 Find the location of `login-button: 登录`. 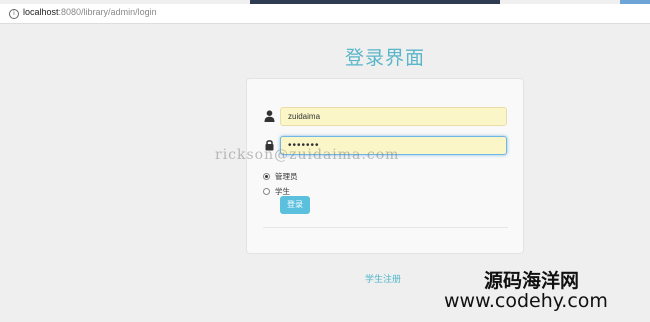

login-button: 登录 is located at coordinates (295, 205).